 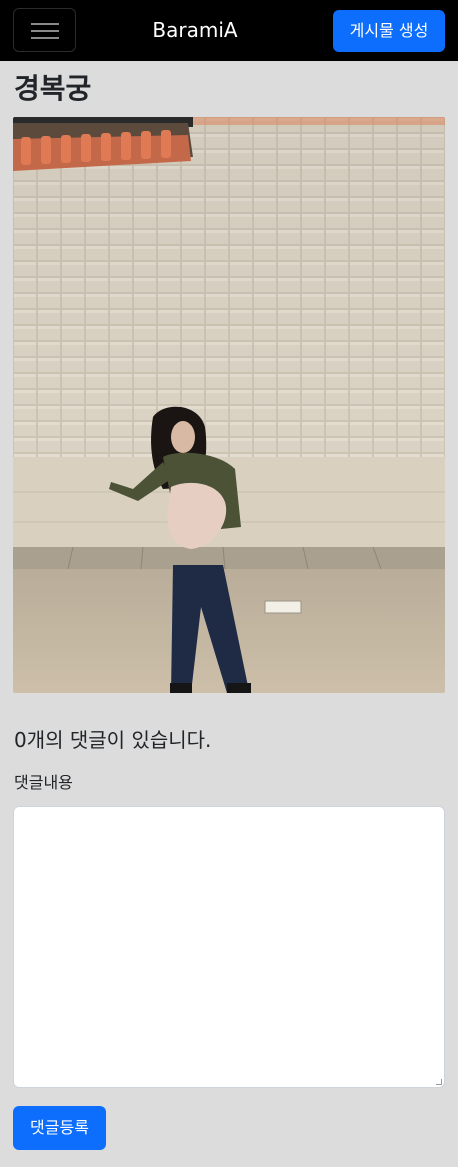 What do you see at coordinates (439, 1082) in the screenshot?
I see `textarea-resize-handle` at bounding box center [439, 1082].